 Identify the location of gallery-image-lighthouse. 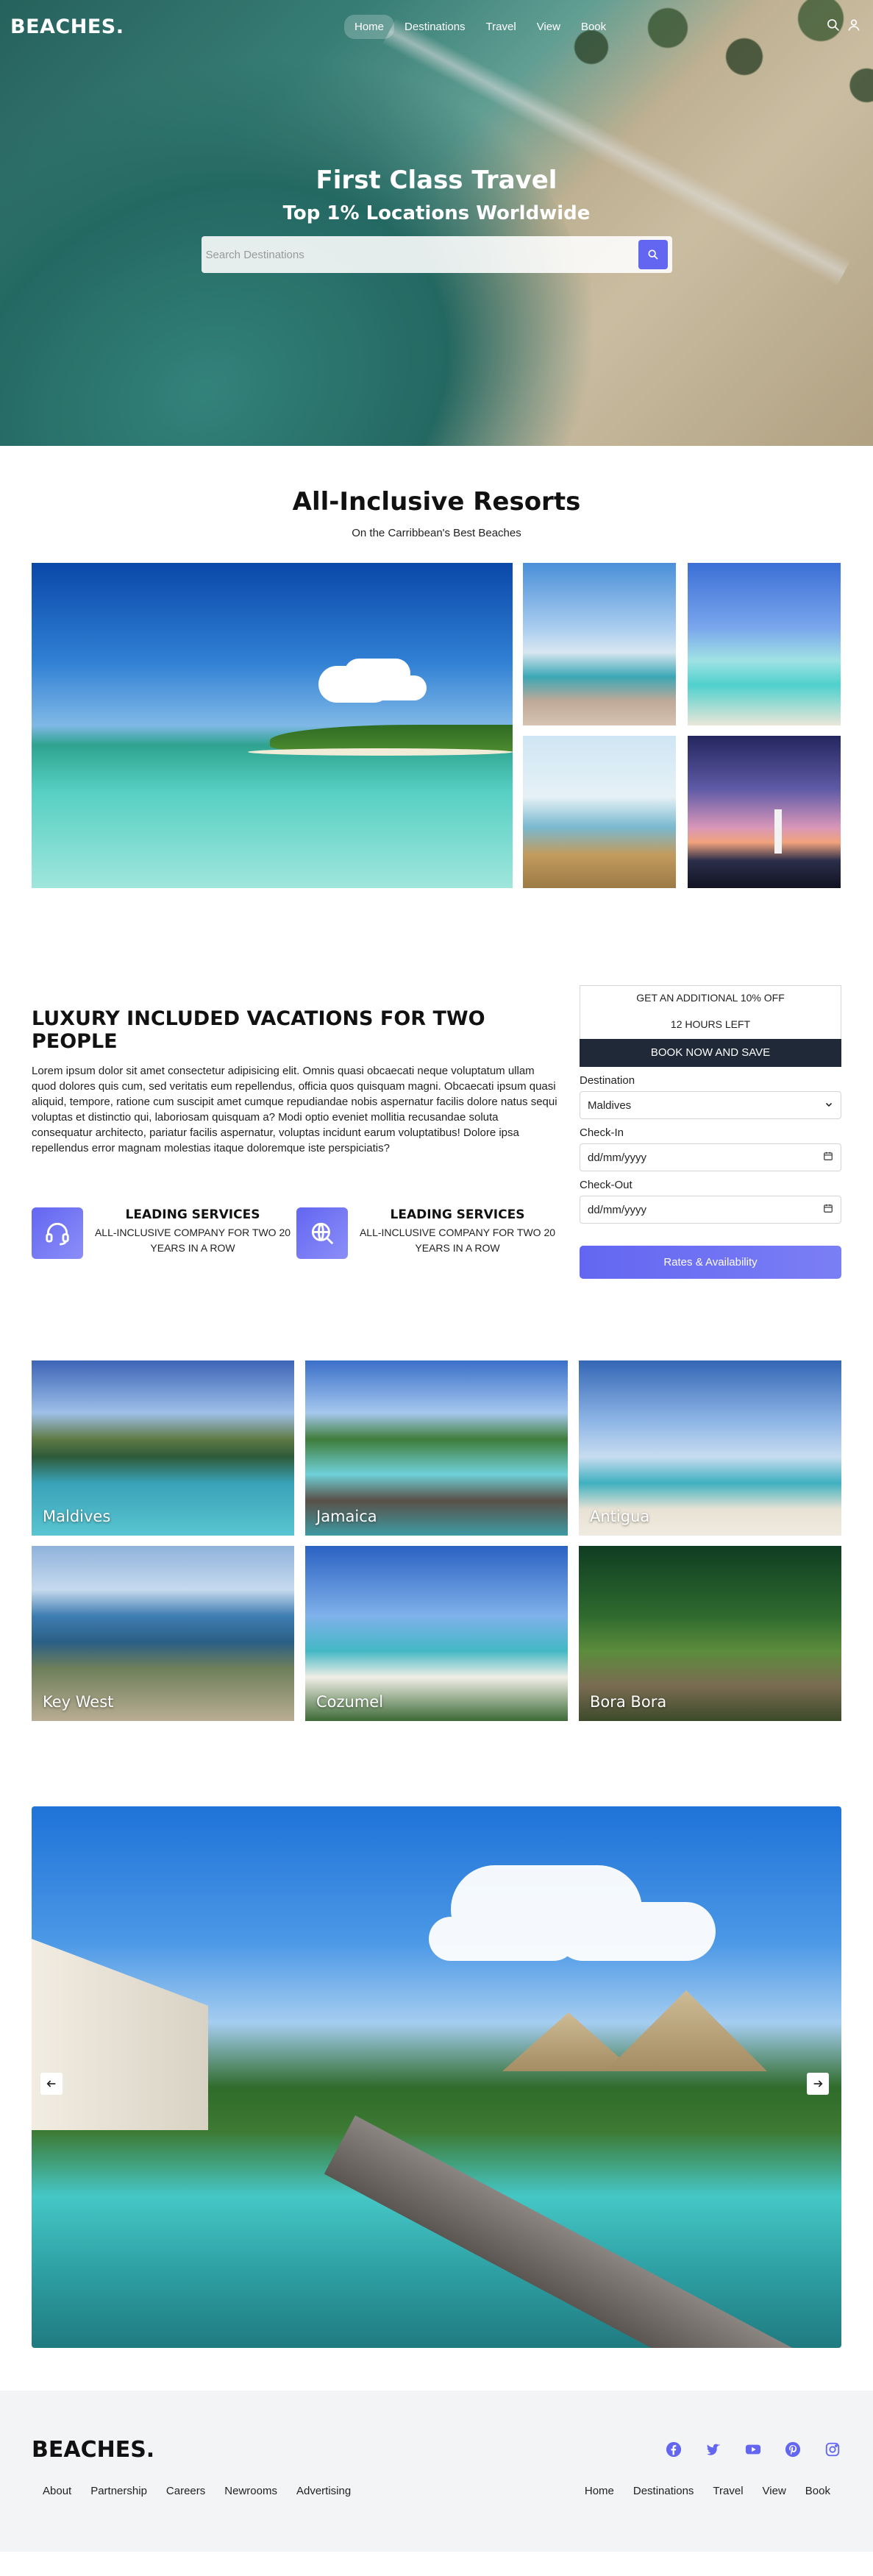
(765, 812).